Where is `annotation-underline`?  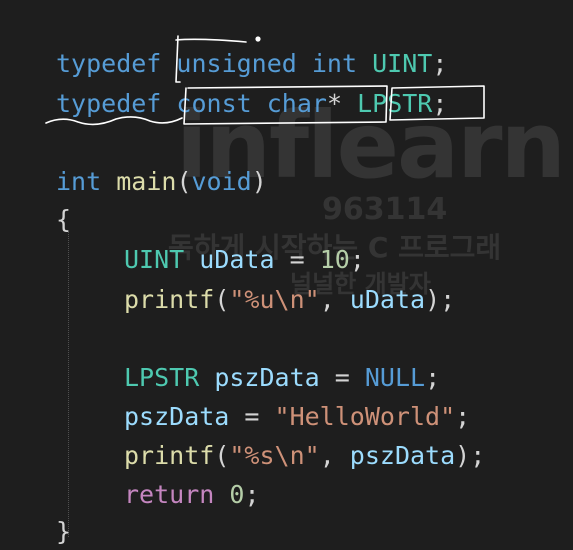
annotation-underline is located at coordinates (114, 121).